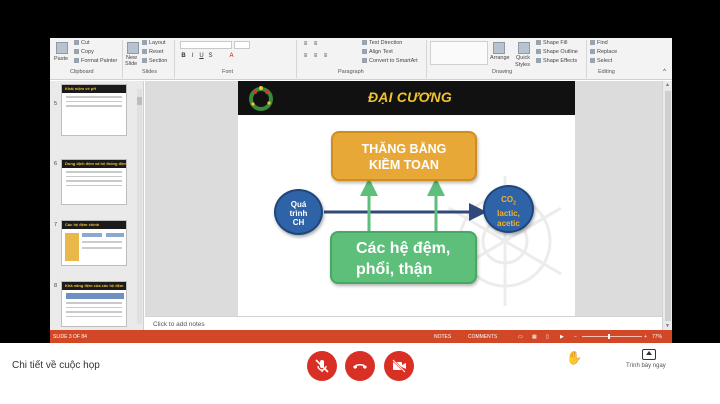 The width and height of the screenshot is (720, 404). What do you see at coordinates (393, 61) in the screenshot?
I see `convert-smartart-label: Convert to SmartArt` at bounding box center [393, 61].